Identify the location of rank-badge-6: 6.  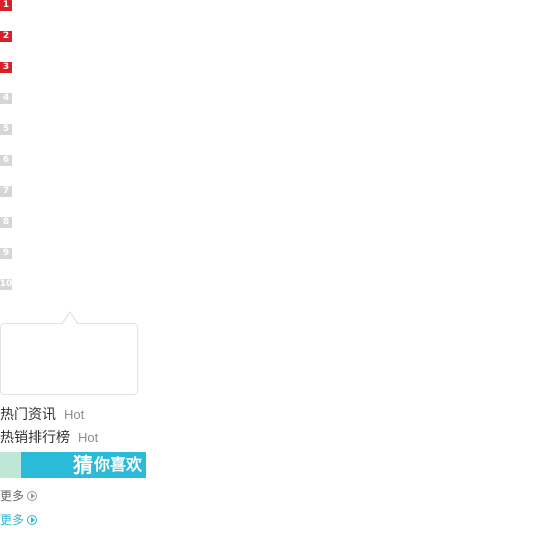
(6, 160).